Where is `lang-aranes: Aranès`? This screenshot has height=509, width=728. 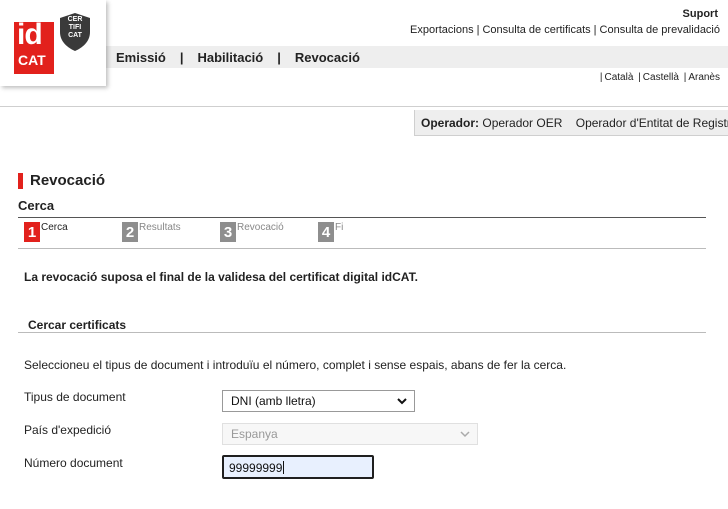
lang-aranes: Aranès is located at coordinates (704, 77).